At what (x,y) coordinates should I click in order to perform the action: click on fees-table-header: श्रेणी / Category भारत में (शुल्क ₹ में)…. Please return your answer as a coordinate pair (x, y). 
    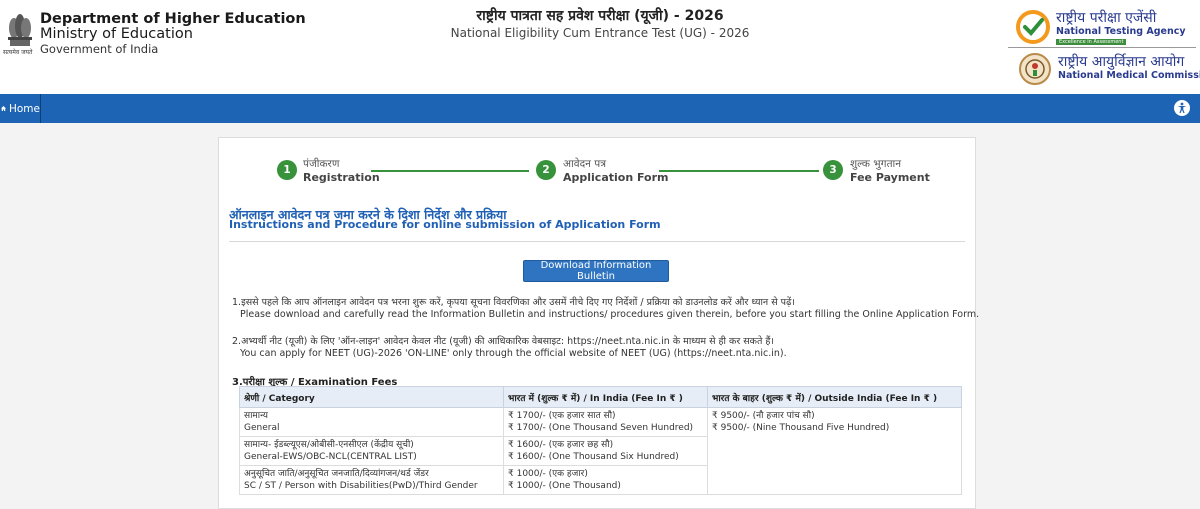
    Looking at the image, I should click on (600, 397).